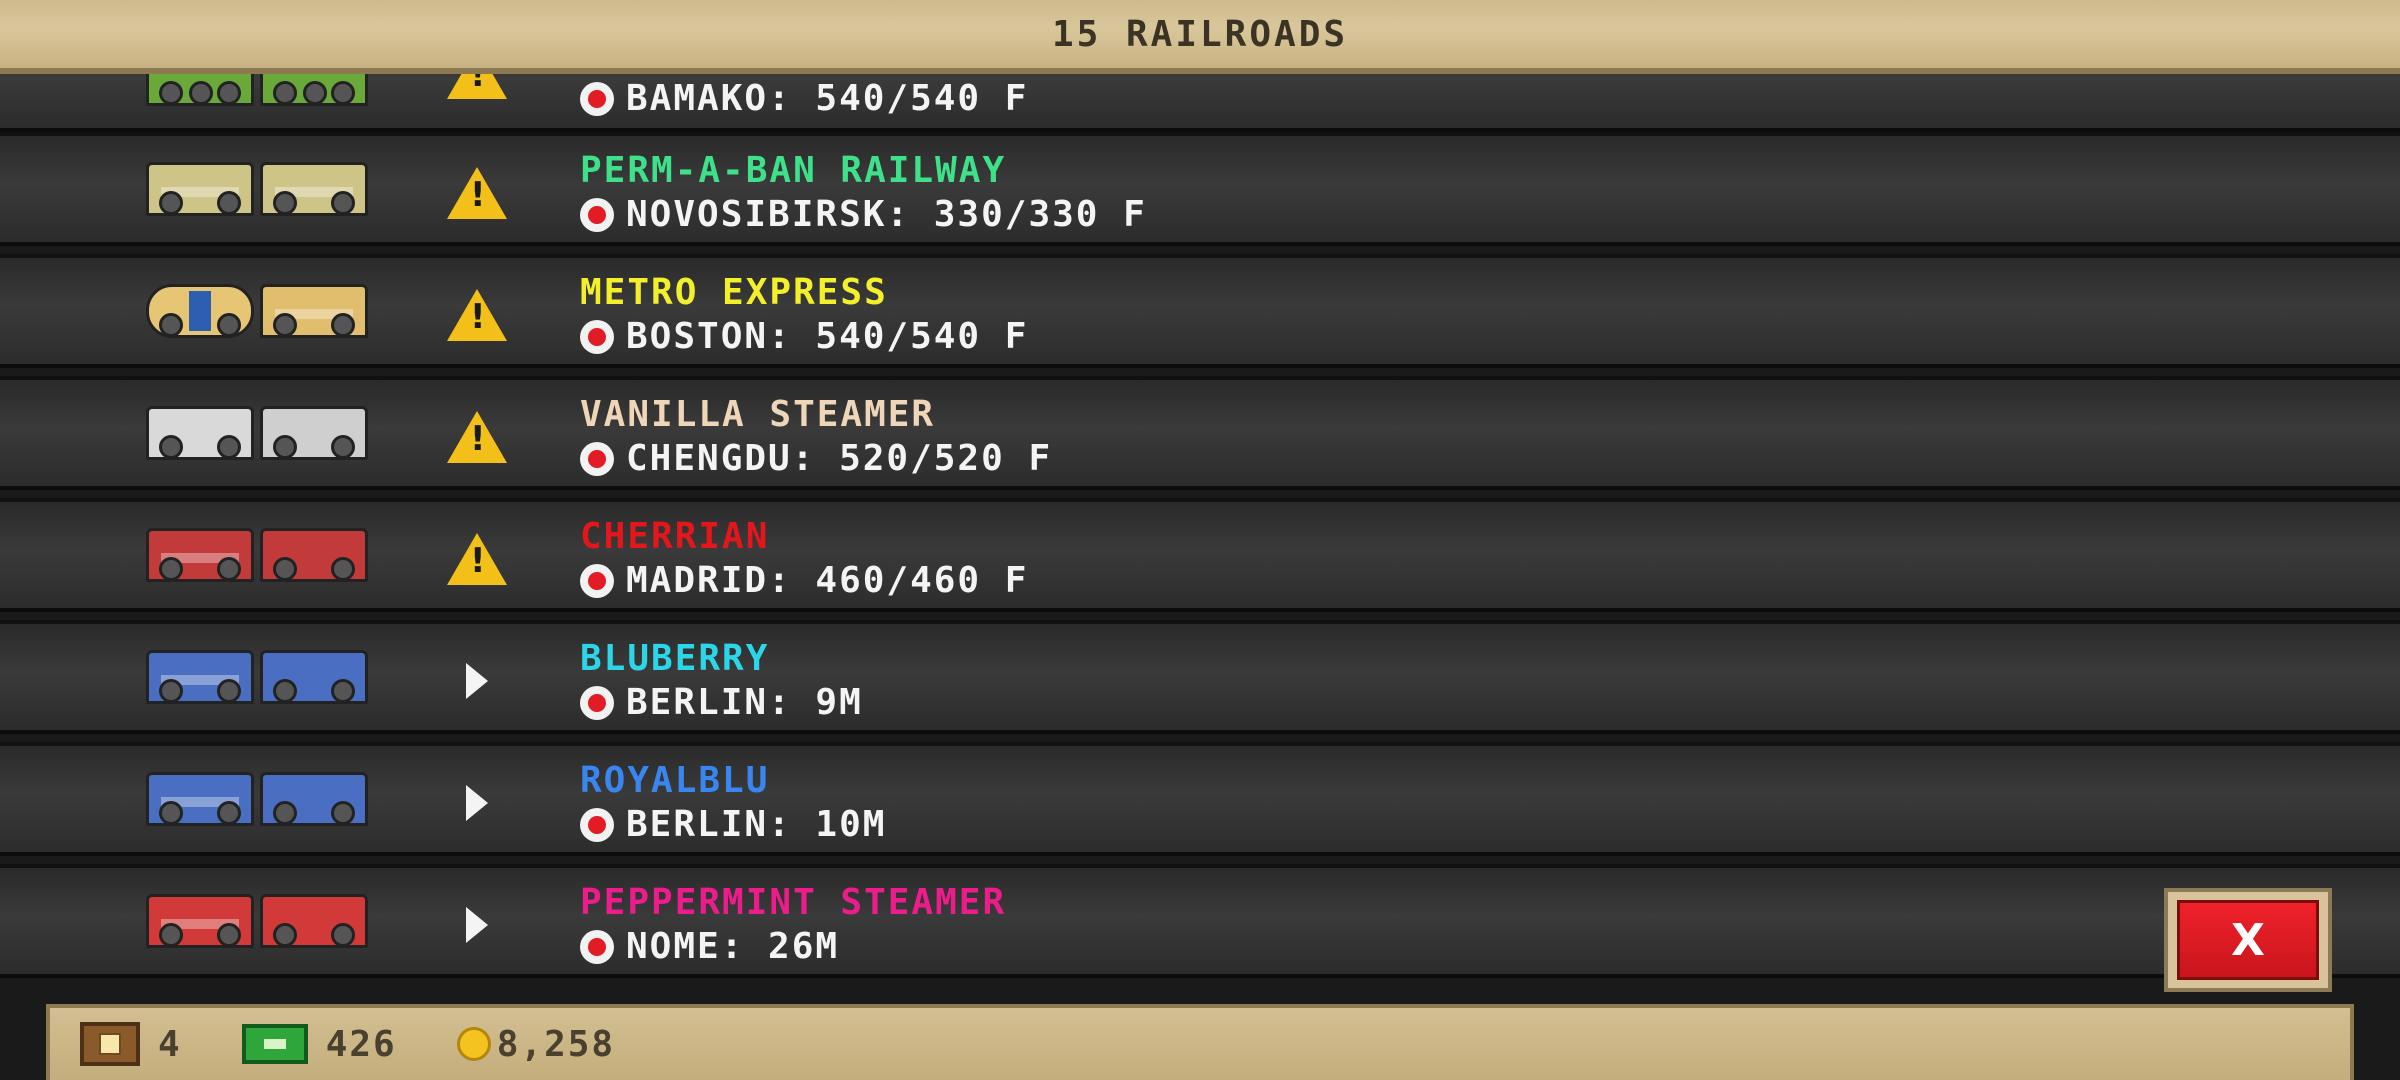  What do you see at coordinates (1200, 555) in the screenshot?
I see `railroad-row-cherrian: CHERRIAN MADRID: 460/460 F` at bounding box center [1200, 555].